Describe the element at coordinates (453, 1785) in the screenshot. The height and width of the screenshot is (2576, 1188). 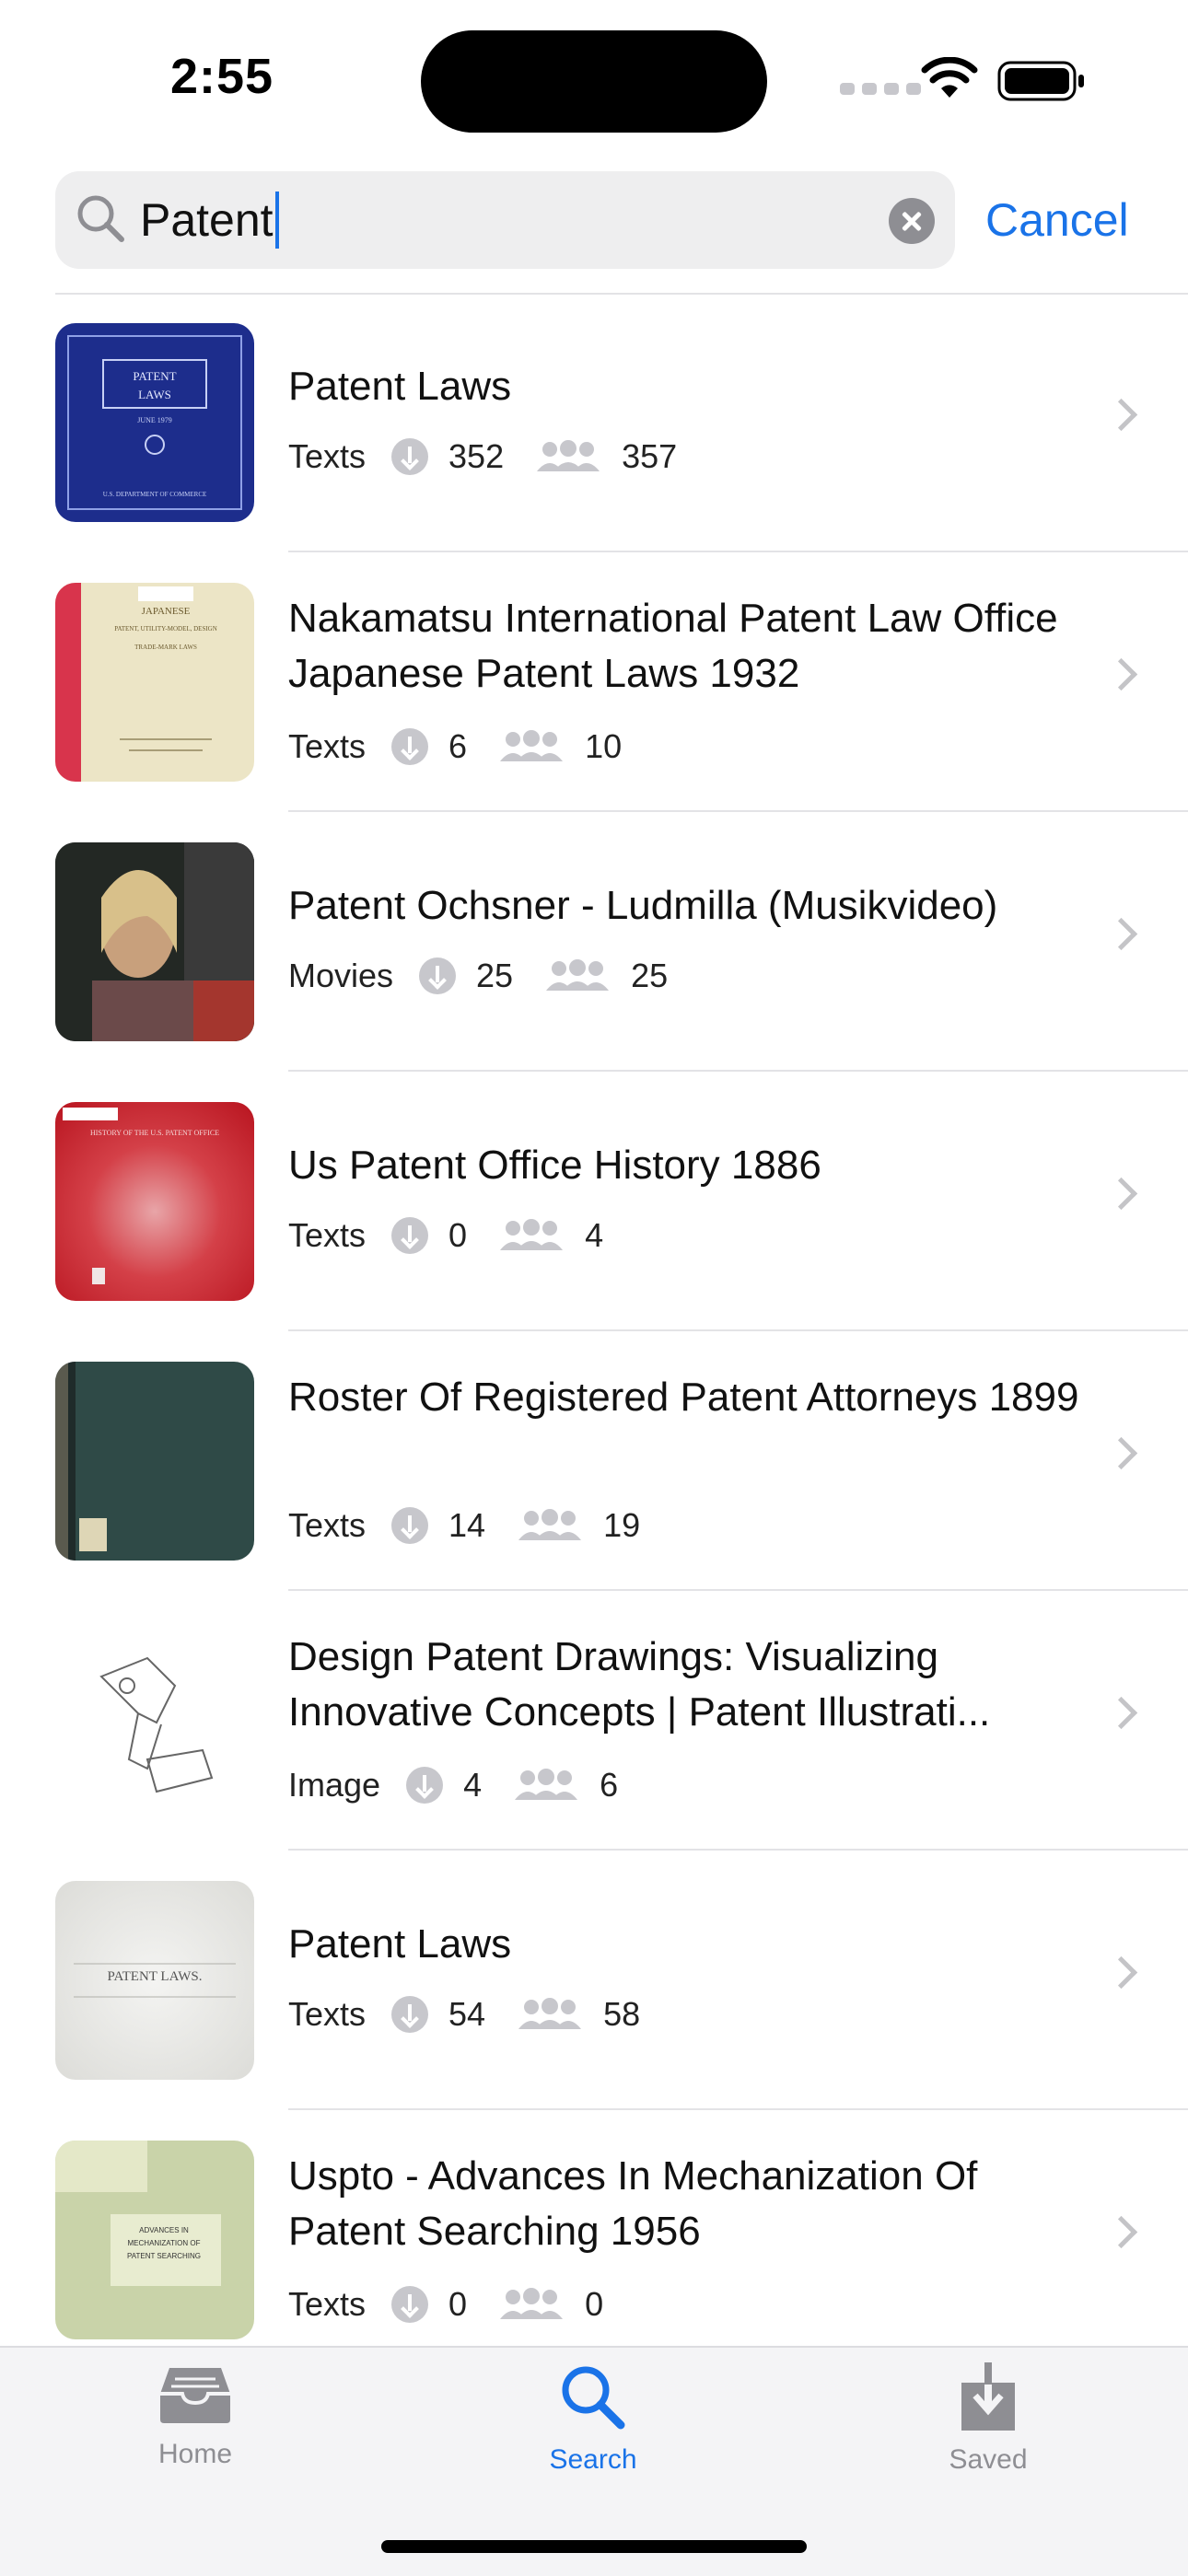
I see `result-meta: Image 4 6` at that location.